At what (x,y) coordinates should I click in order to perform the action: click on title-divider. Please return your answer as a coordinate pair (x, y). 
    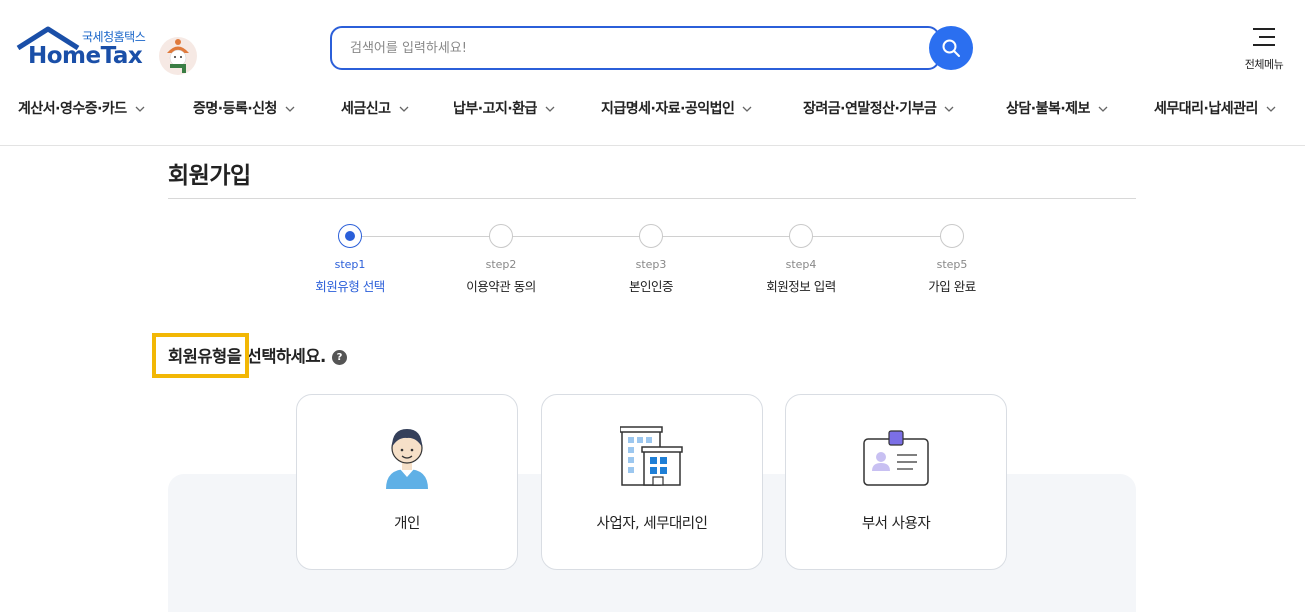
    Looking at the image, I should click on (652, 198).